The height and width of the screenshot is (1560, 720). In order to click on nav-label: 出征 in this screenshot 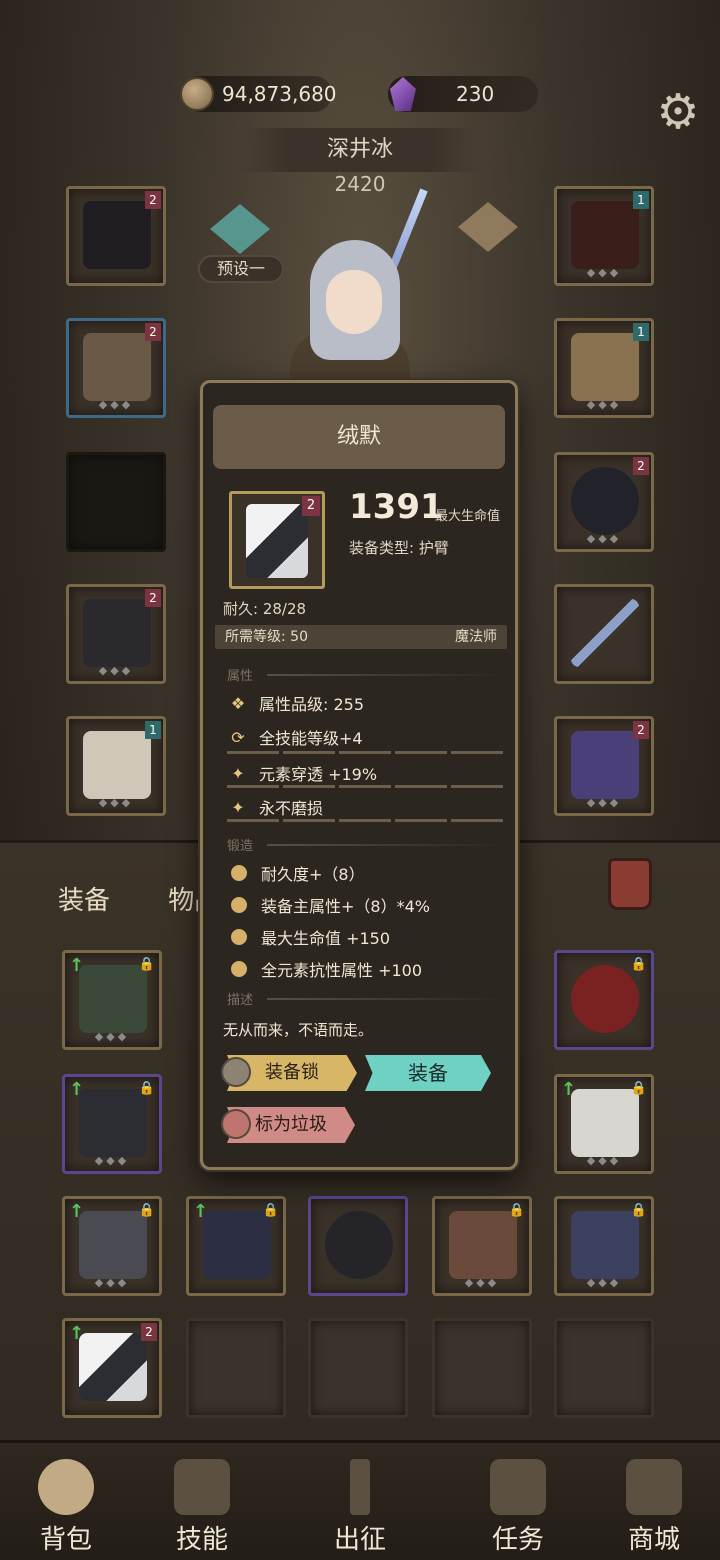, I will do `click(359, 1540)`.